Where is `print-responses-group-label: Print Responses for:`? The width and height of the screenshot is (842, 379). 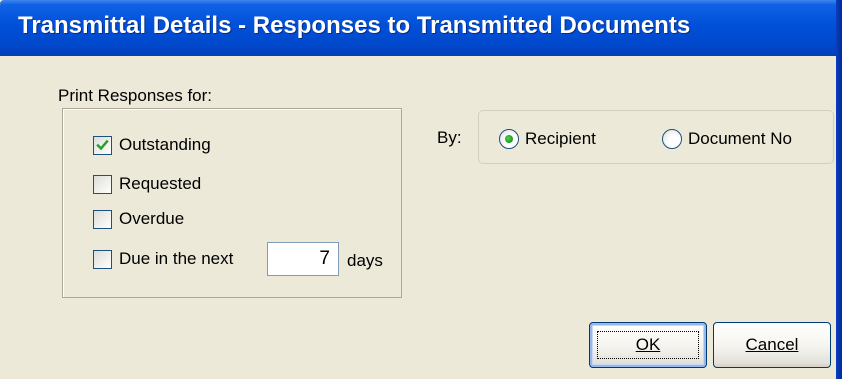 print-responses-group-label: Print Responses for: is located at coordinates (135, 95).